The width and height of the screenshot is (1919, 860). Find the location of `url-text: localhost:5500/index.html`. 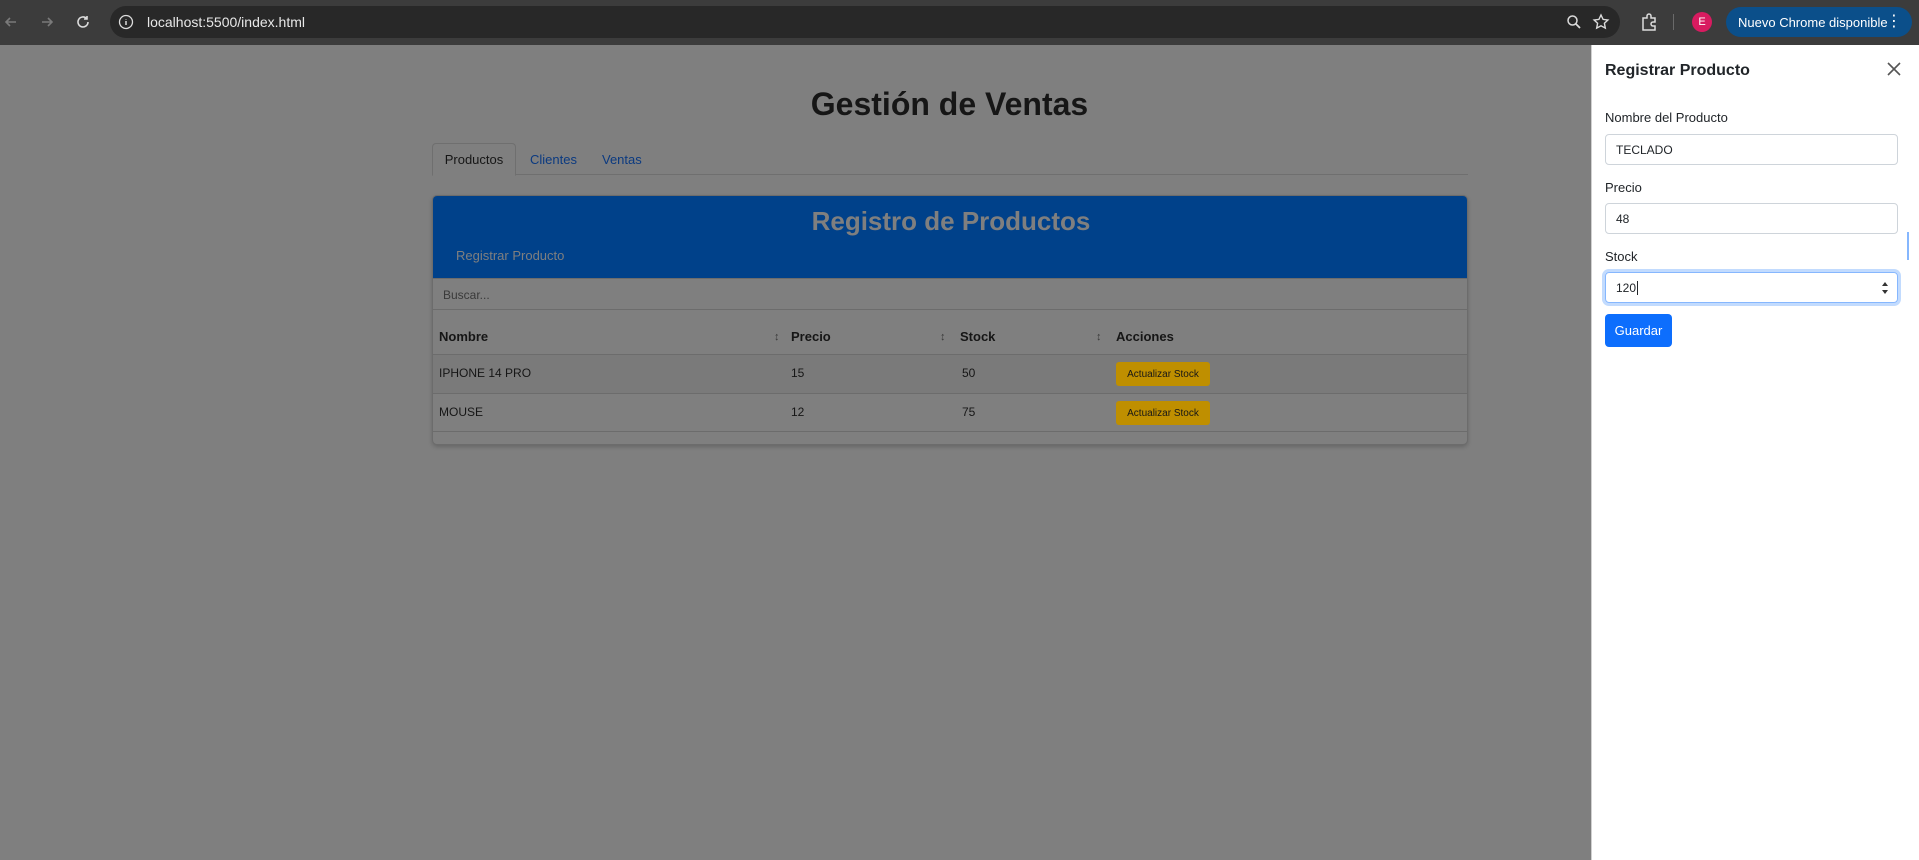

url-text: localhost:5500/index.html is located at coordinates (226, 22).